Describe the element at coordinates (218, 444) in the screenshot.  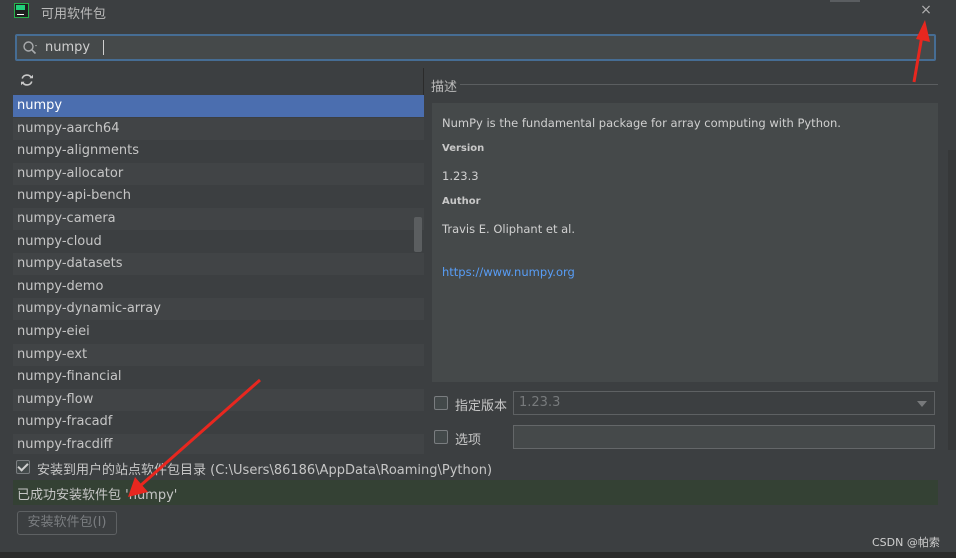
I see `list-item: numpy-fracdiff` at that location.